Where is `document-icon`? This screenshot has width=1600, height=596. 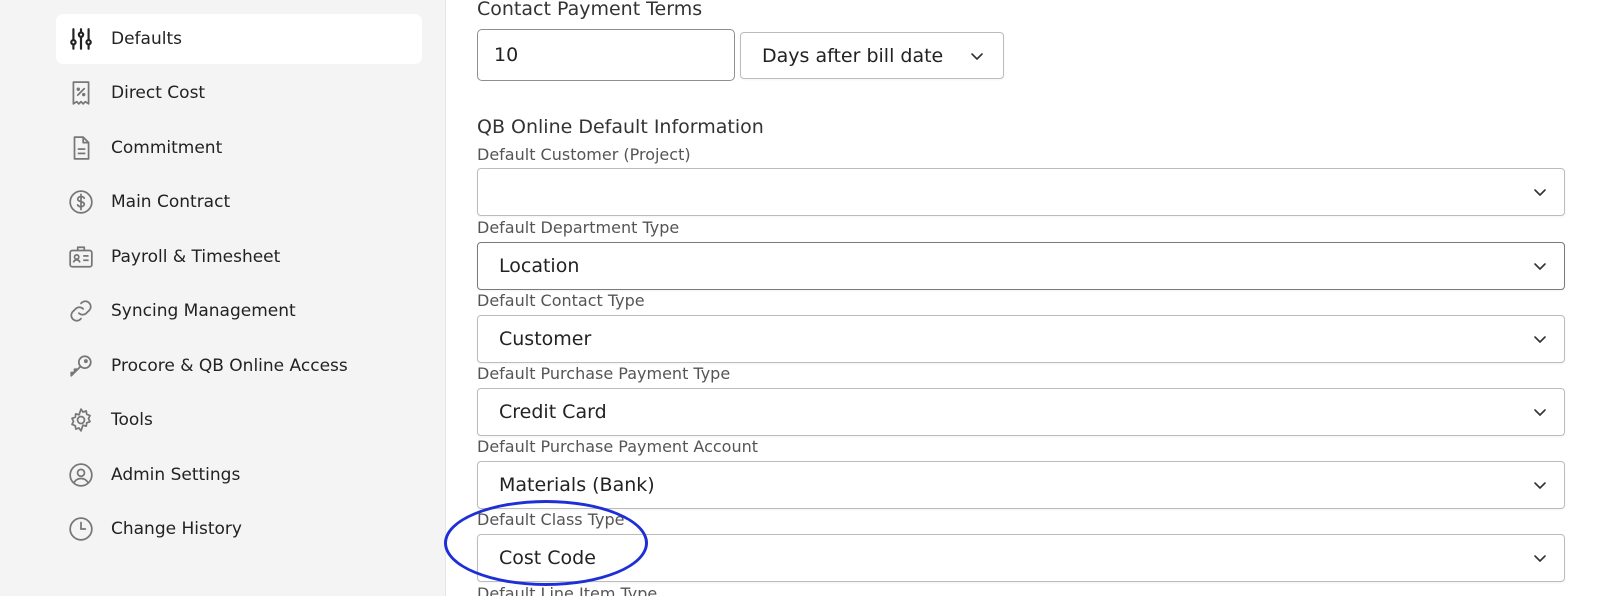 document-icon is located at coordinates (81, 148).